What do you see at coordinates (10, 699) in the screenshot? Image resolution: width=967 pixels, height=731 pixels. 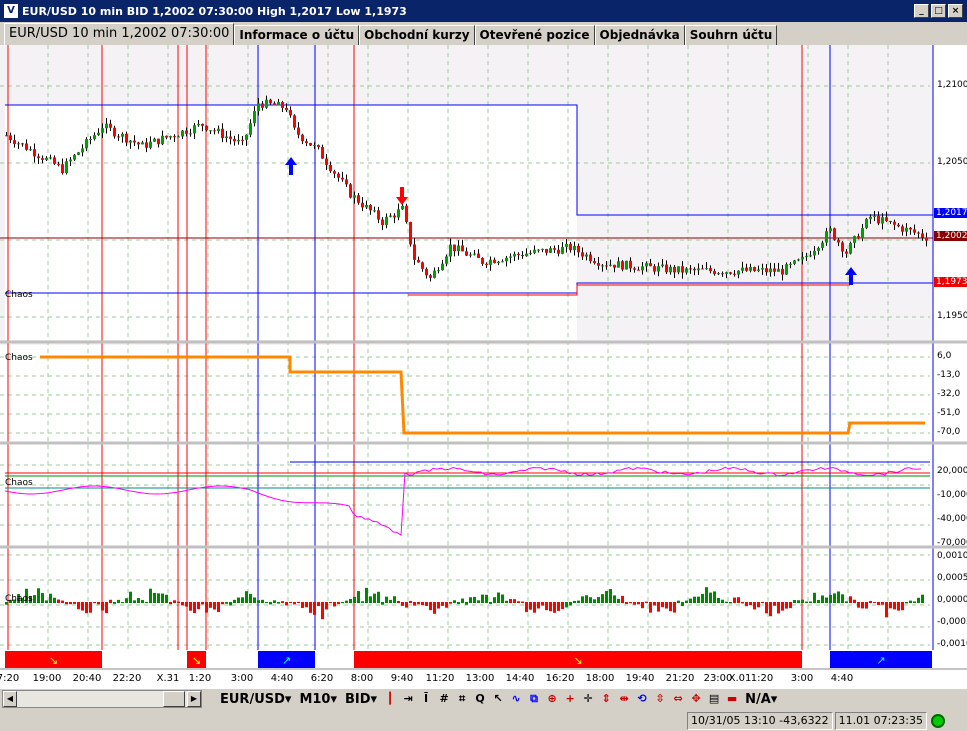 I see `scroll-left-button: ◀` at bounding box center [10, 699].